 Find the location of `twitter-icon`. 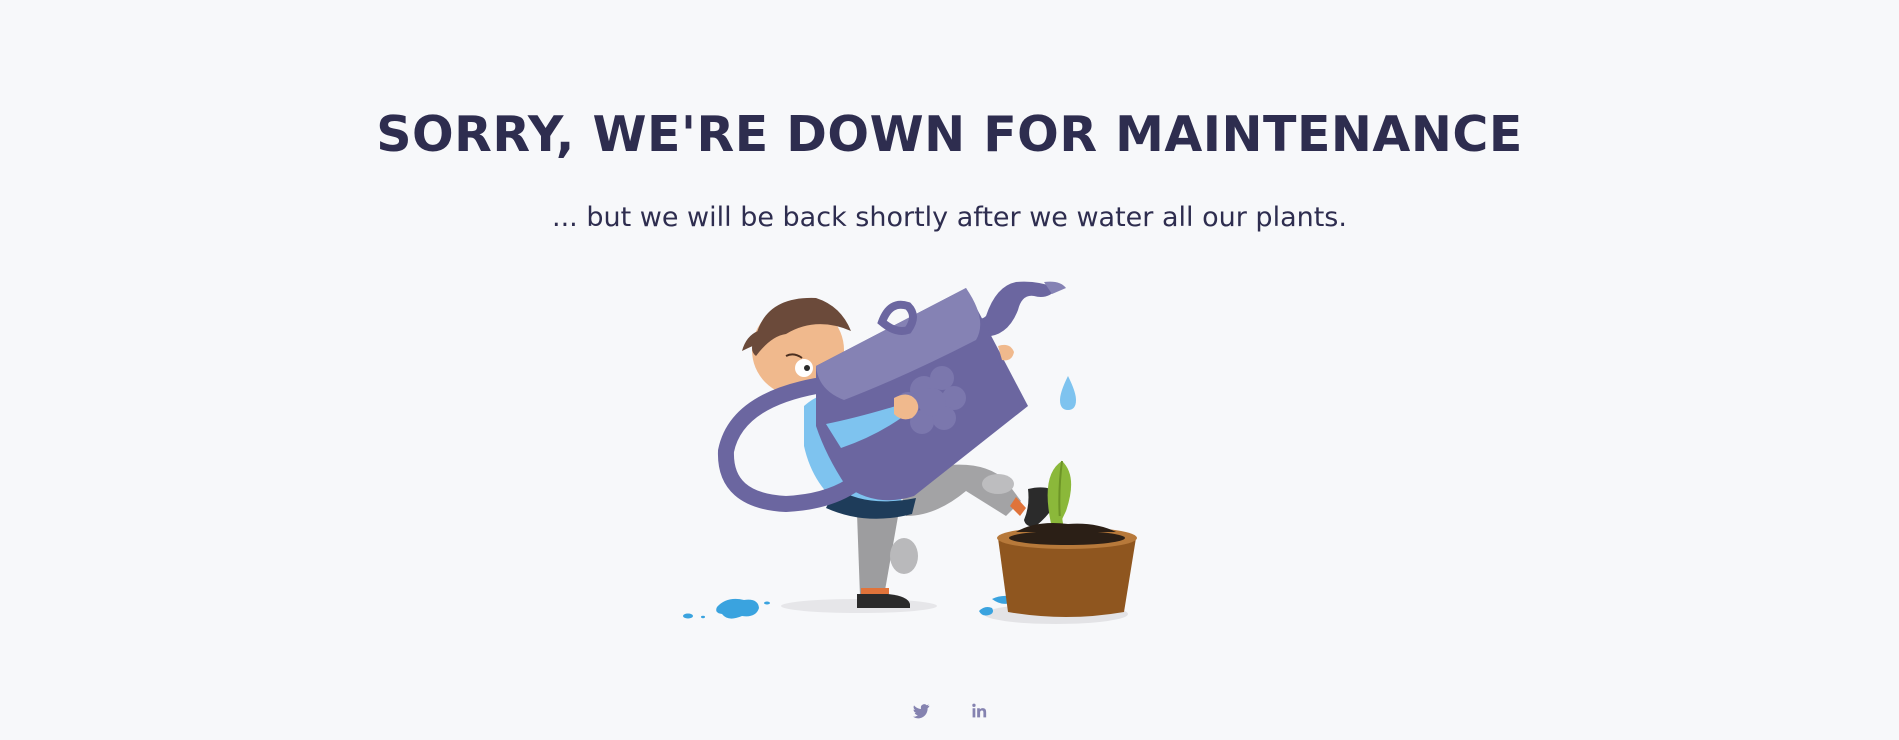

twitter-icon is located at coordinates (920, 711).